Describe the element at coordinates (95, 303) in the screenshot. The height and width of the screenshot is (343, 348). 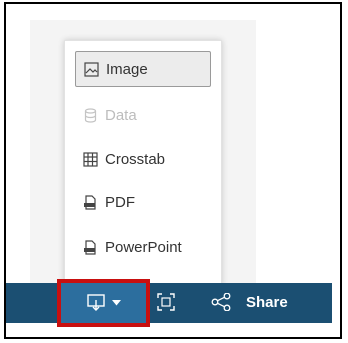
I see `download-icon` at that location.